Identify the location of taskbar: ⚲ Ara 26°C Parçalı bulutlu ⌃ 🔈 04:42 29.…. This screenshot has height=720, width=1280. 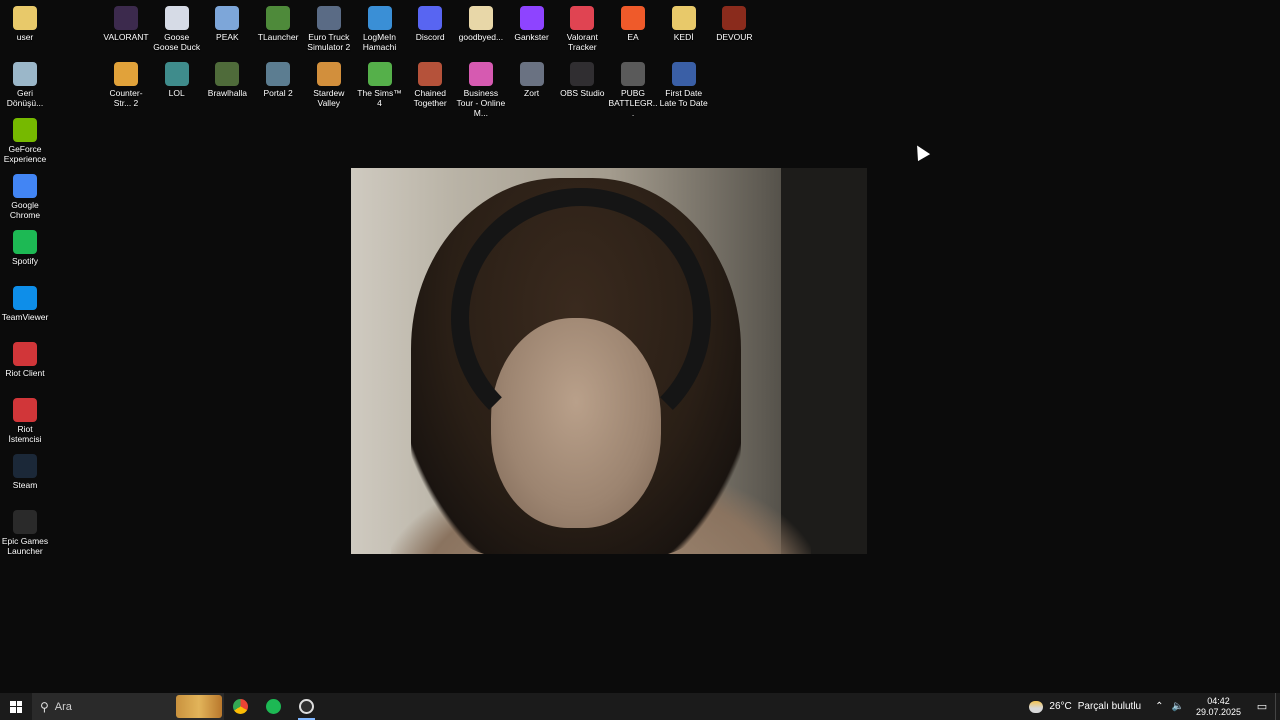
(640, 706).